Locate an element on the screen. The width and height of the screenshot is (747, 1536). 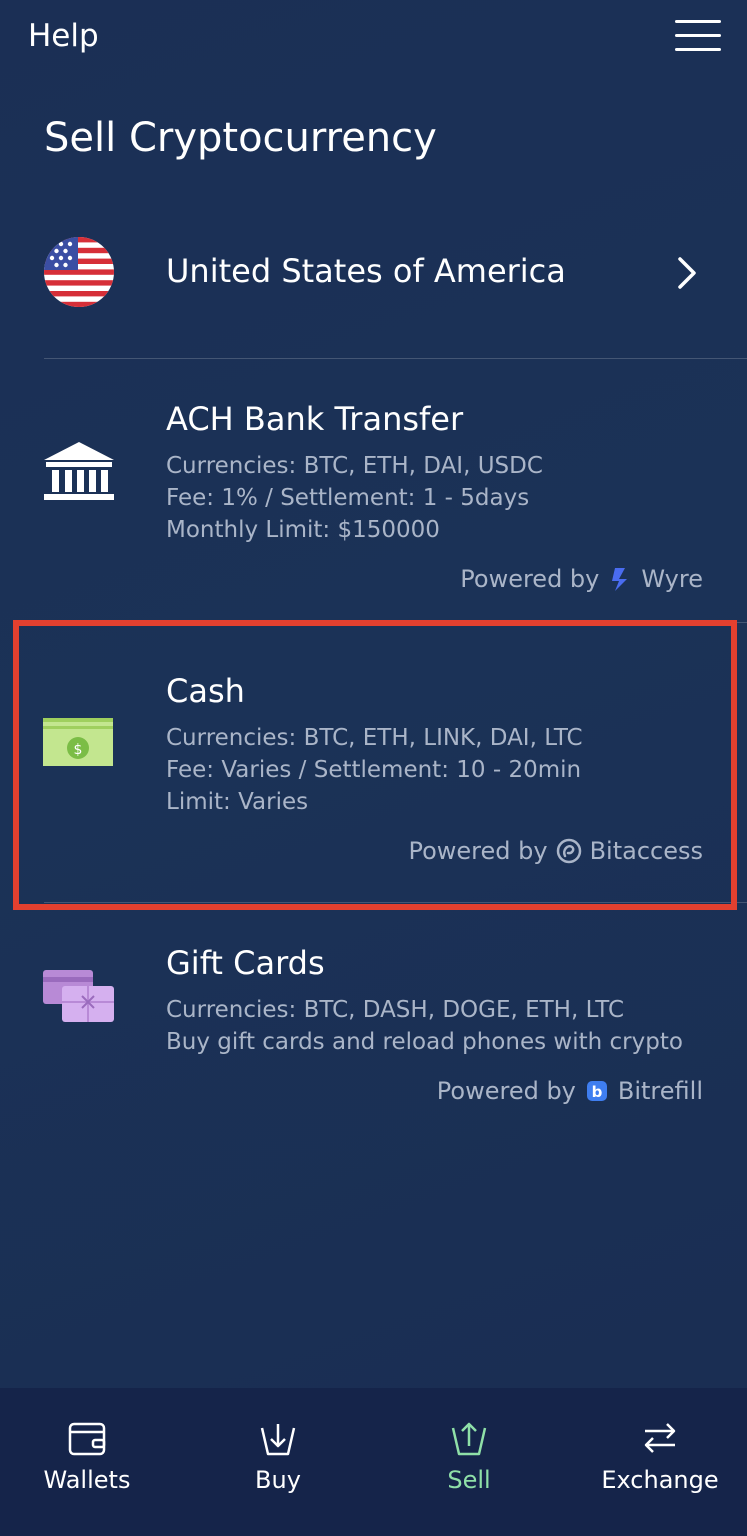
option-title: ACH Bank Transfer is located at coordinates (315, 419).